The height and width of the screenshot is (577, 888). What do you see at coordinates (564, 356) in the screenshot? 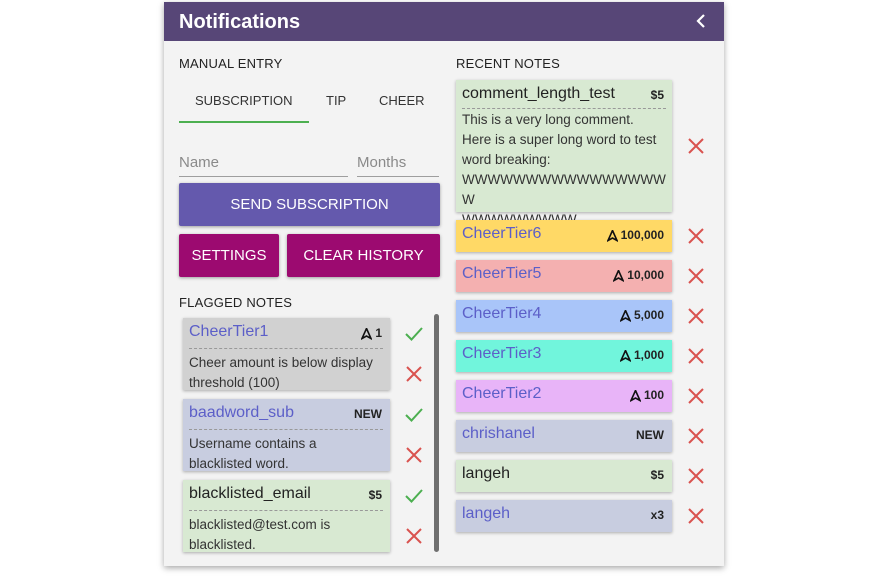
I see `recent-note: CheerTier3 1,000` at bounding box center [564, 356].